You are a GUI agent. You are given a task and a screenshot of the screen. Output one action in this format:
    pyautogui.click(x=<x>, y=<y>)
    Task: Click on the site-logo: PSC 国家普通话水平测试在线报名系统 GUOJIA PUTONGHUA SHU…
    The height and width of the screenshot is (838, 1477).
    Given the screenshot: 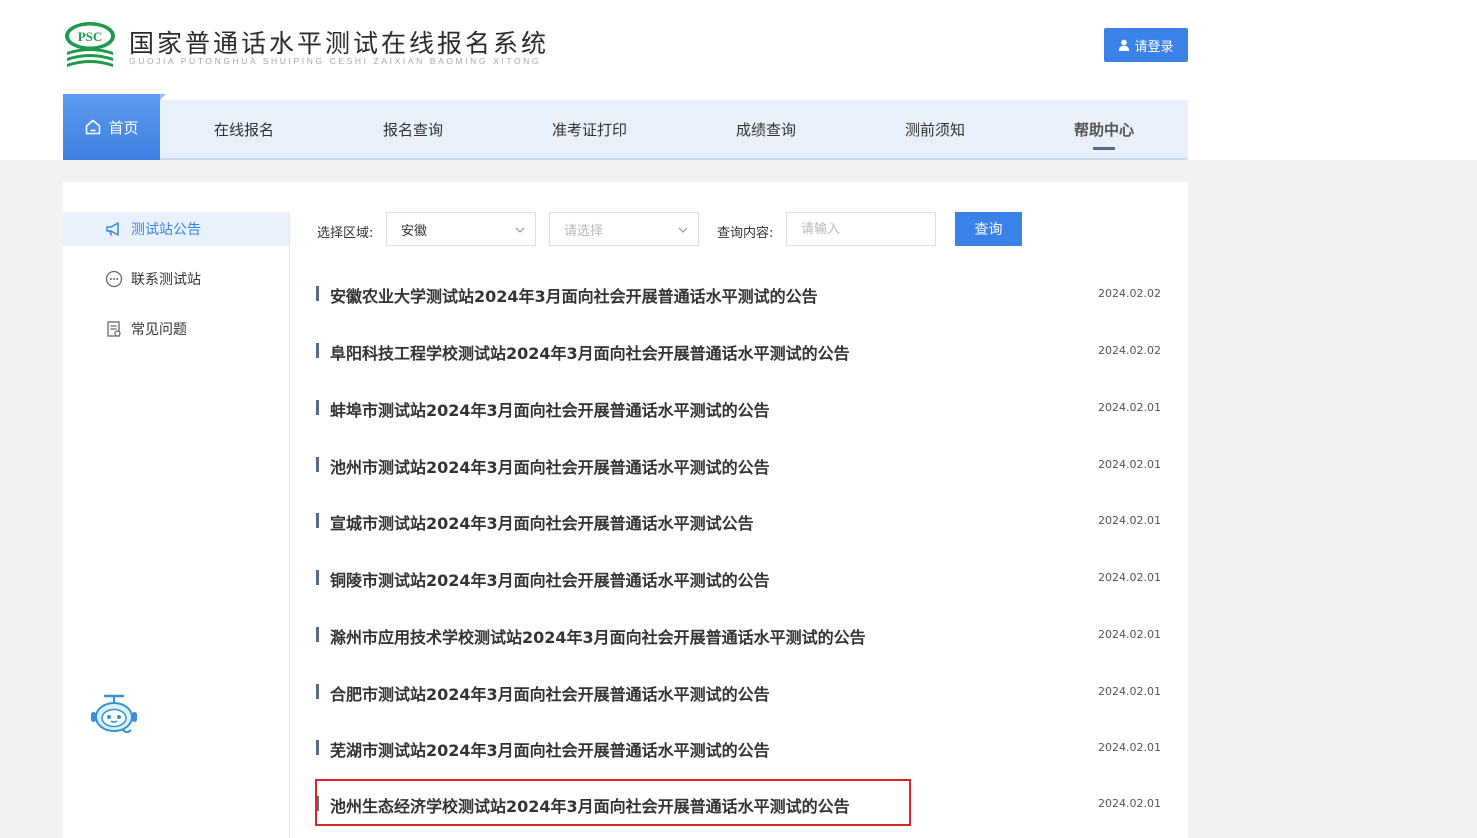 What is the action you would take?
    pyautogui.click(x=313, y=46)
    